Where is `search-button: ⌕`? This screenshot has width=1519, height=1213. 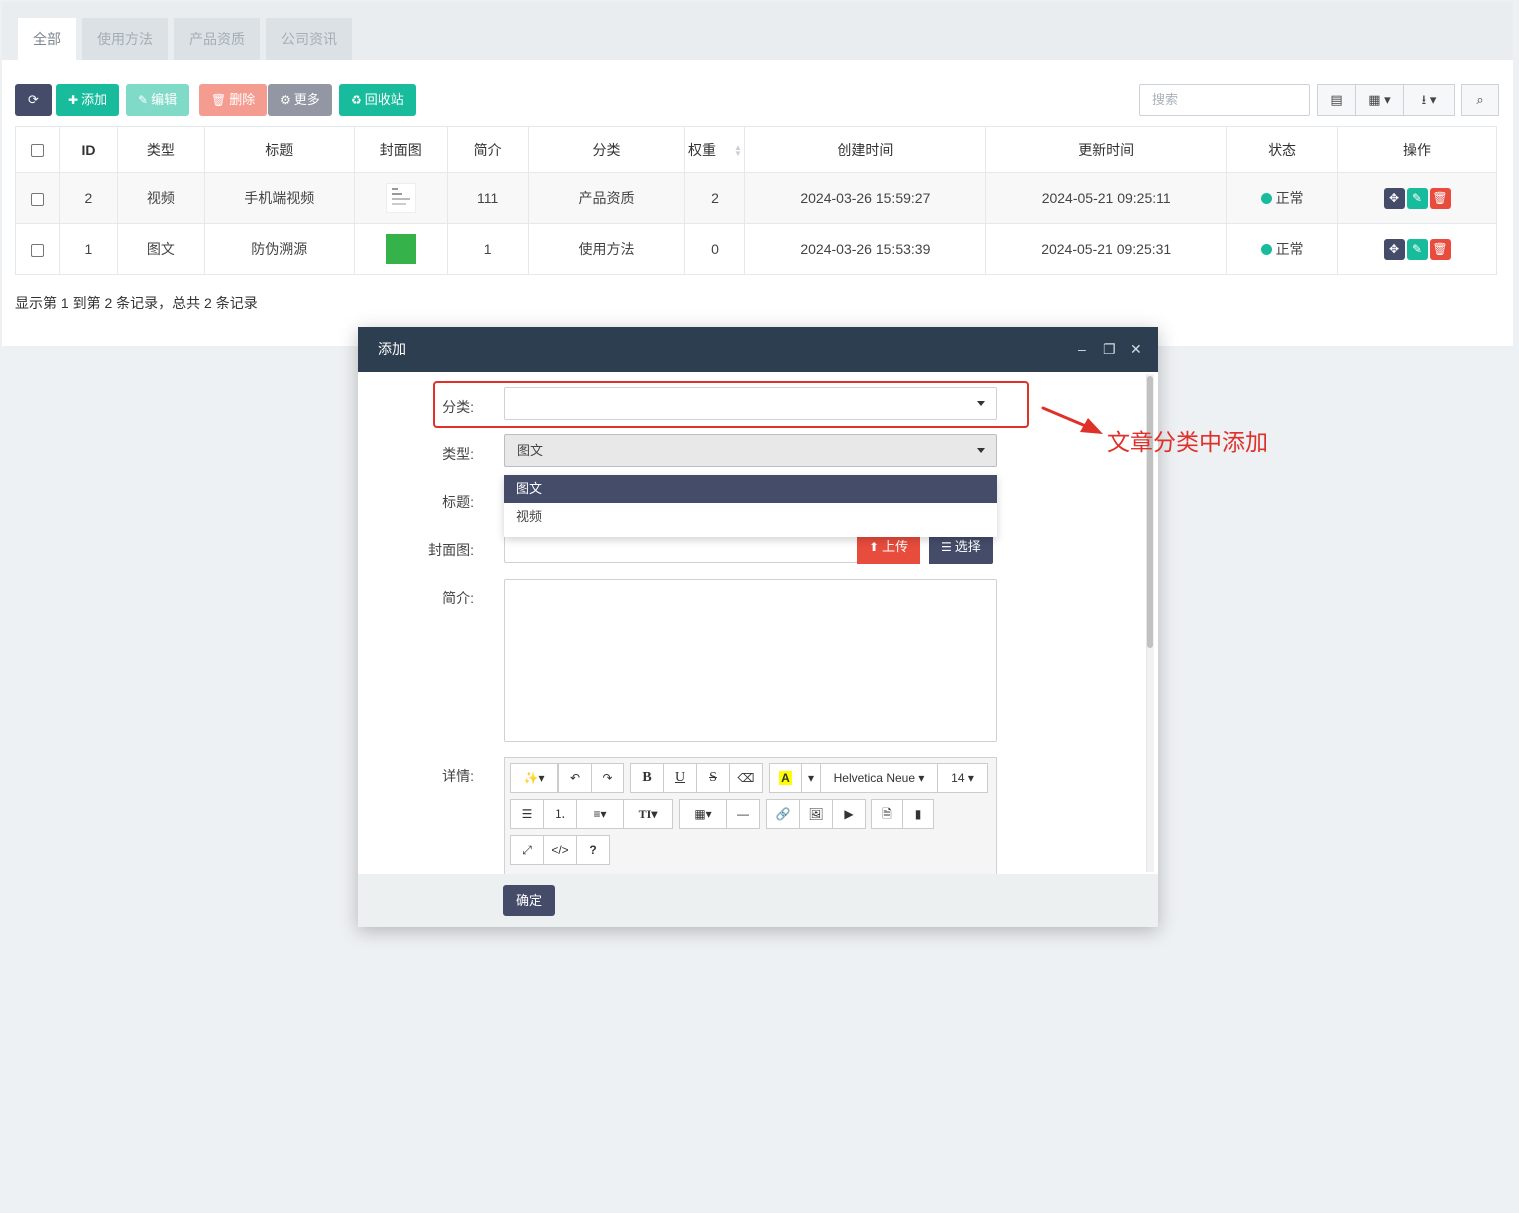
search-button: ⌕ is located at coordinates (1480, 100).